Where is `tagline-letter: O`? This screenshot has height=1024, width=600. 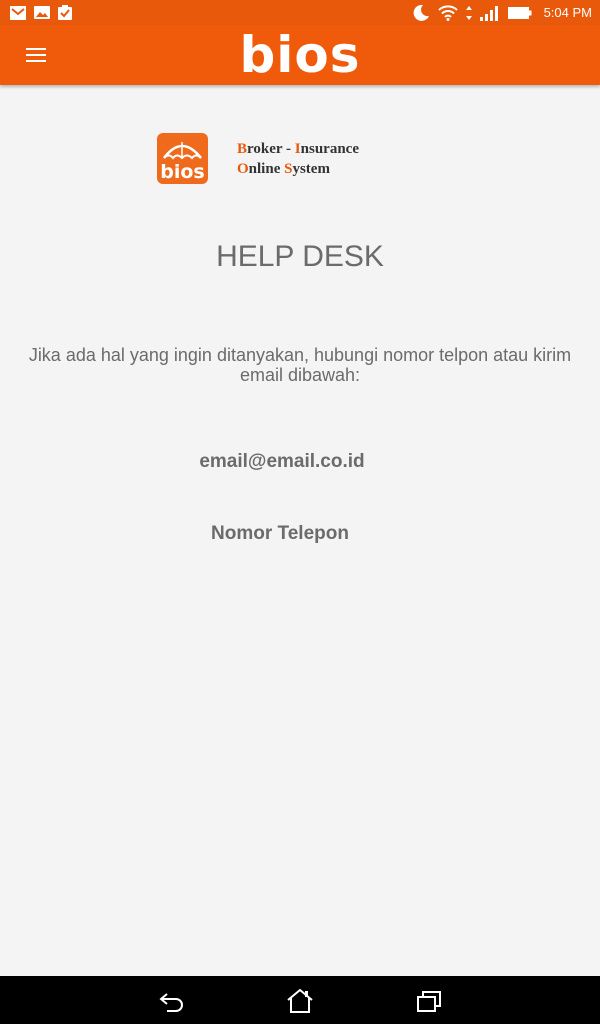 tagline-letter: O is located at coordinates (243, 168).